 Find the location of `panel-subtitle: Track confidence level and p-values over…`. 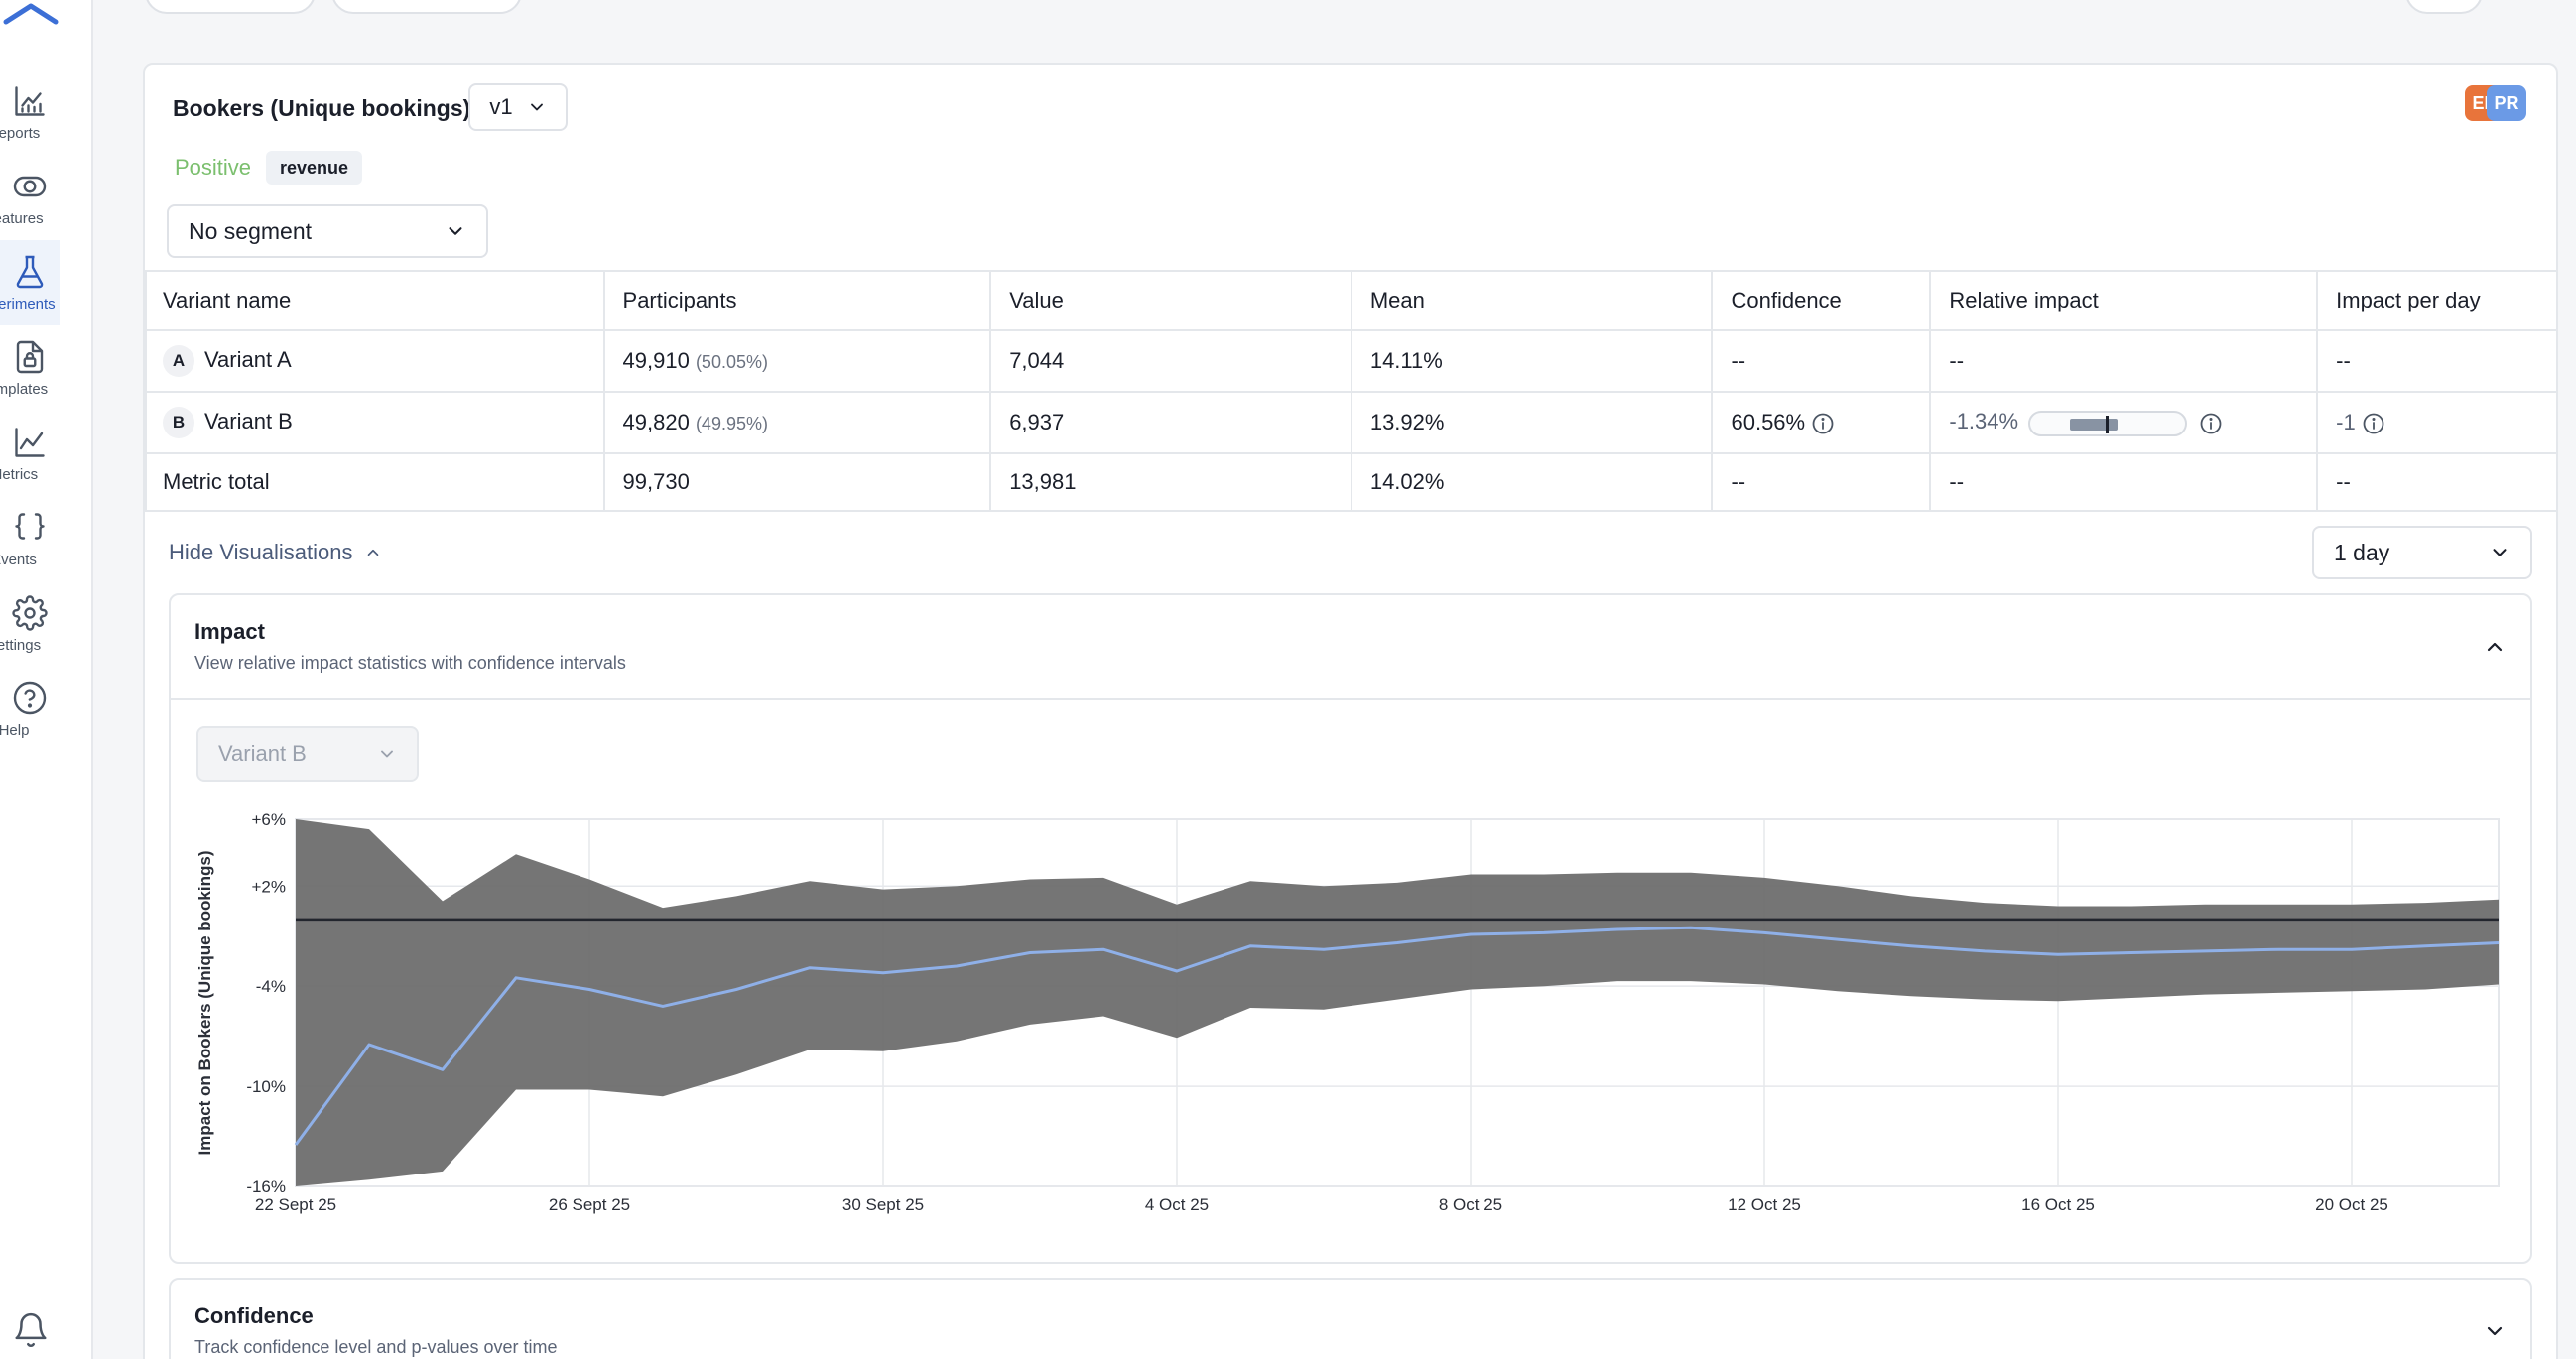

panel-subtitle: Track confidence level and p-values over… is located at coordinates (376, 1347).